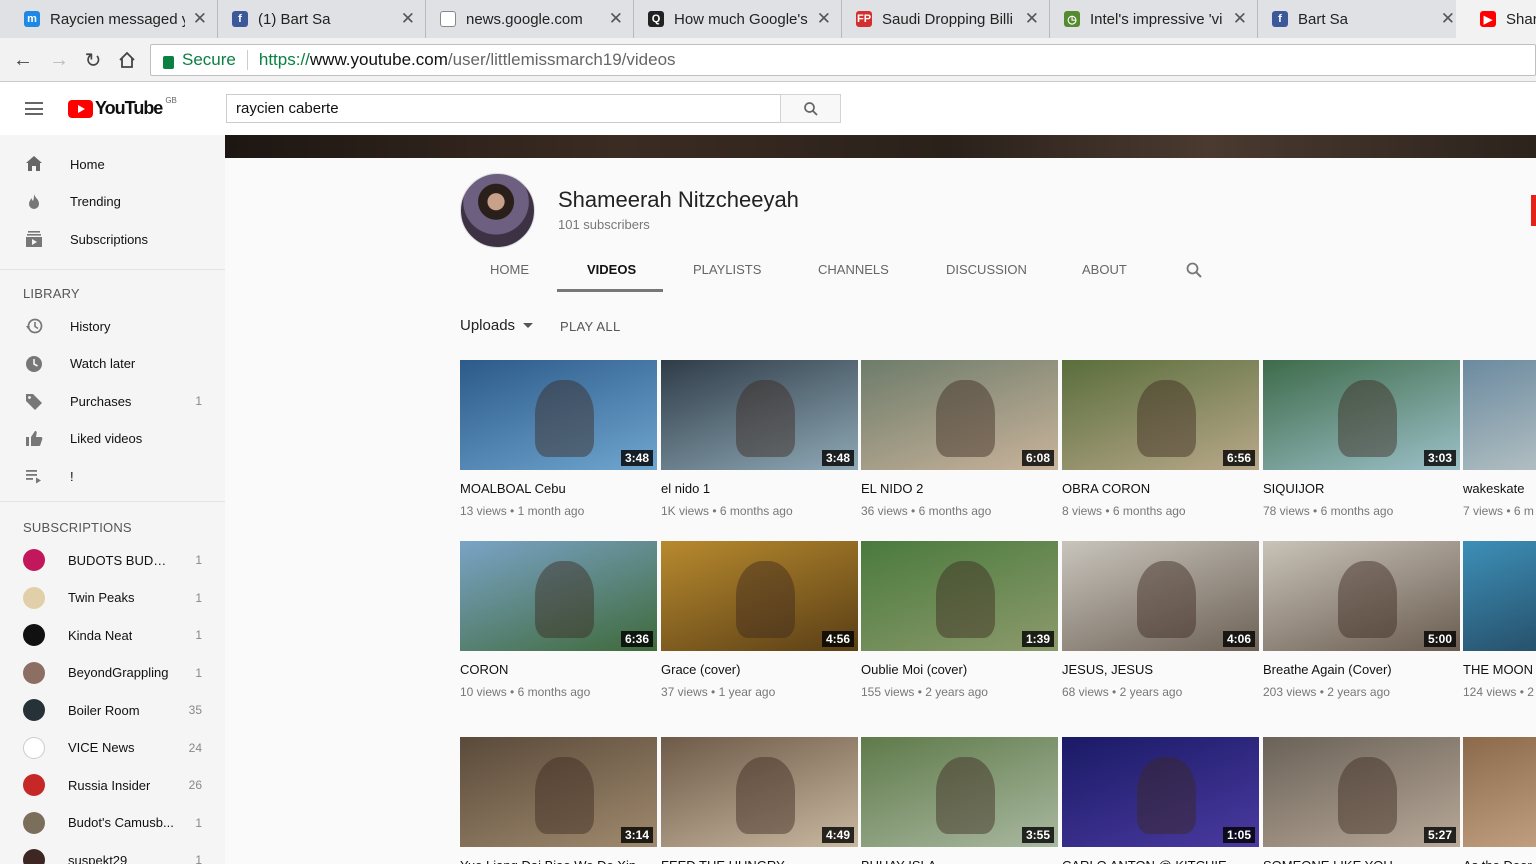 The width and height of the screenshot is (1536, 864). I want to click on video-card: 3:14 Yue Liang Dai Biao Wo De Xin, so click(558, 800).